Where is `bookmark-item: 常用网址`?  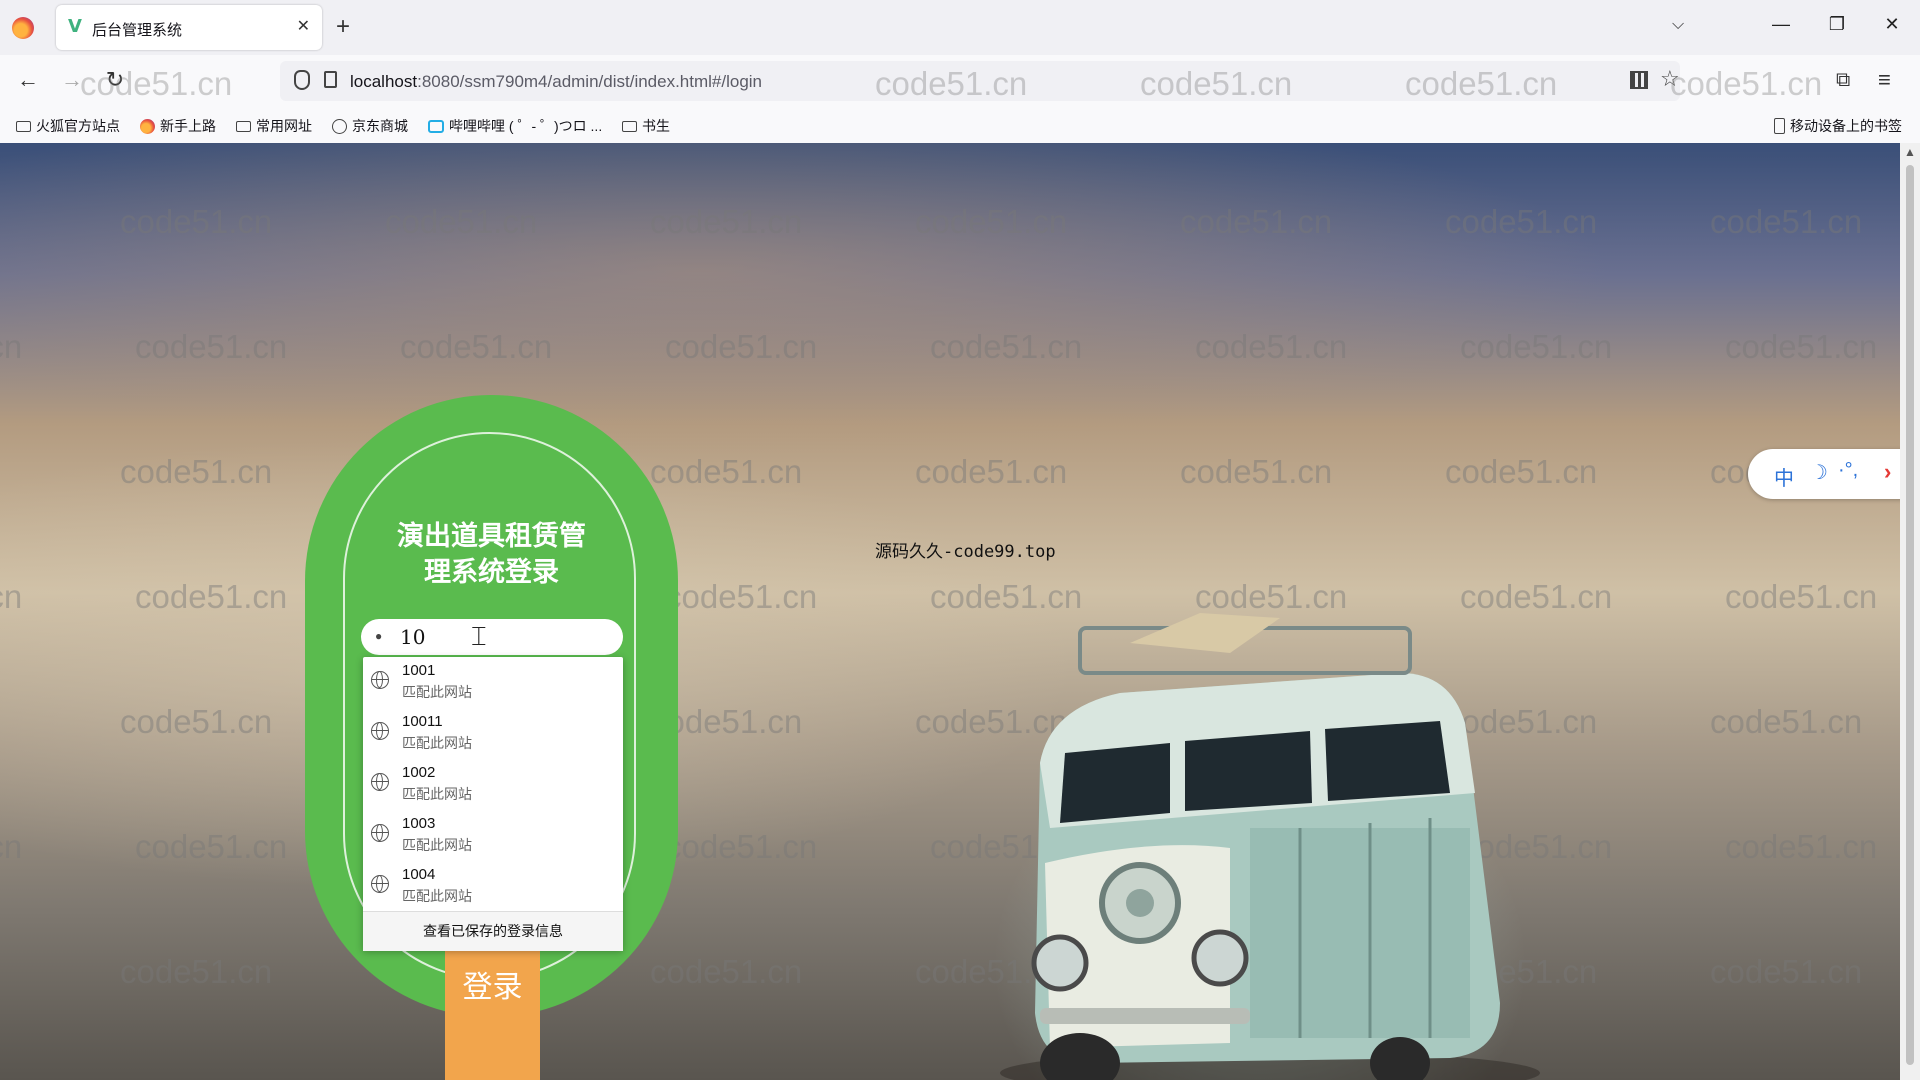 bookmark-item: 常用网址 is located at coordinates (274, 126).